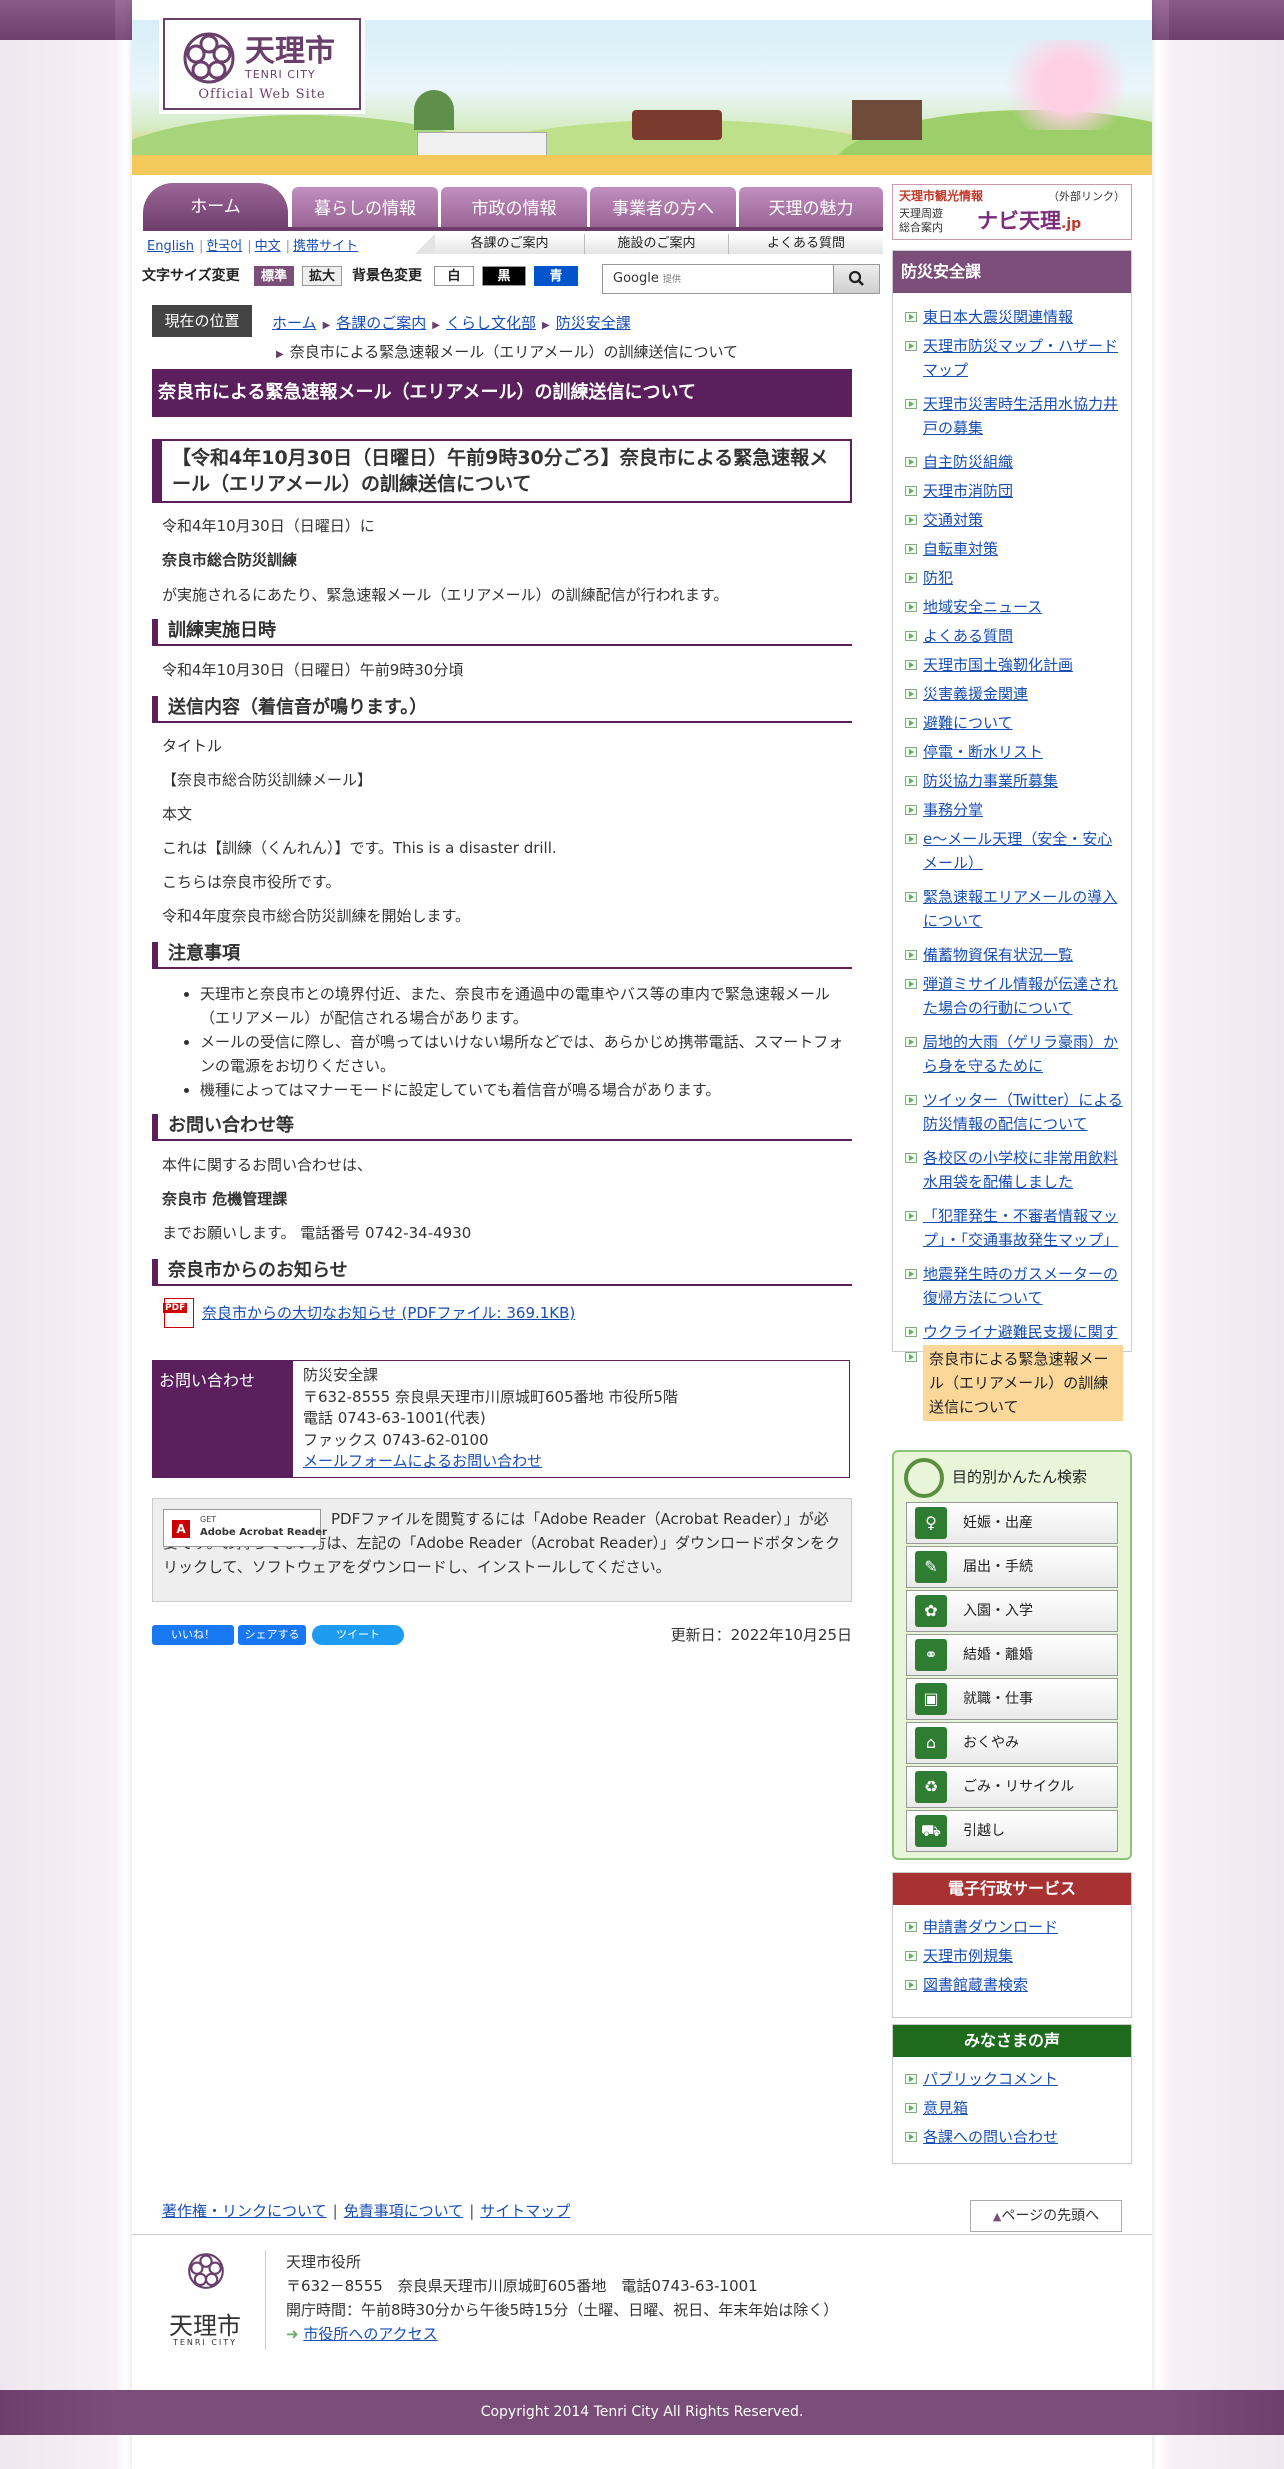 This screenshot has height=2469, width=1284. Describe the element at coordinates (1020, 1054) in the screenshot. I see `sidebar-item-link: 局地的大雨（ゲリラ豪雨）から身を守るために` at that location.